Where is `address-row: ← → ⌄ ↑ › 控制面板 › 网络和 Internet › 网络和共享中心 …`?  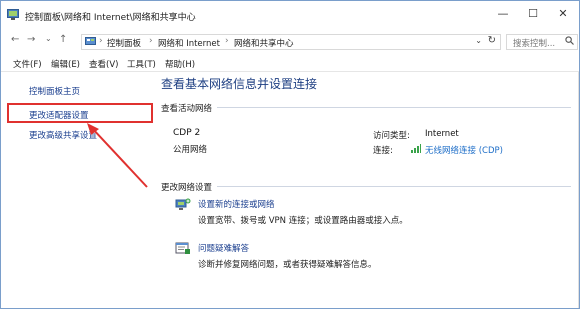
address-row: ← → ⌄ ↑ › 控制面板 › 网络和 Internet › 网络和共享中心 … is located at coordinates (290, 42).